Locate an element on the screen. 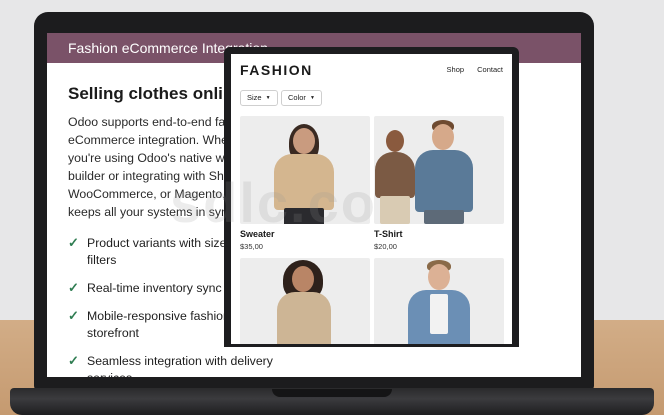 The height and width of the screenshot is (415, 664). product-card-dress is located at coordinates (305, 301).